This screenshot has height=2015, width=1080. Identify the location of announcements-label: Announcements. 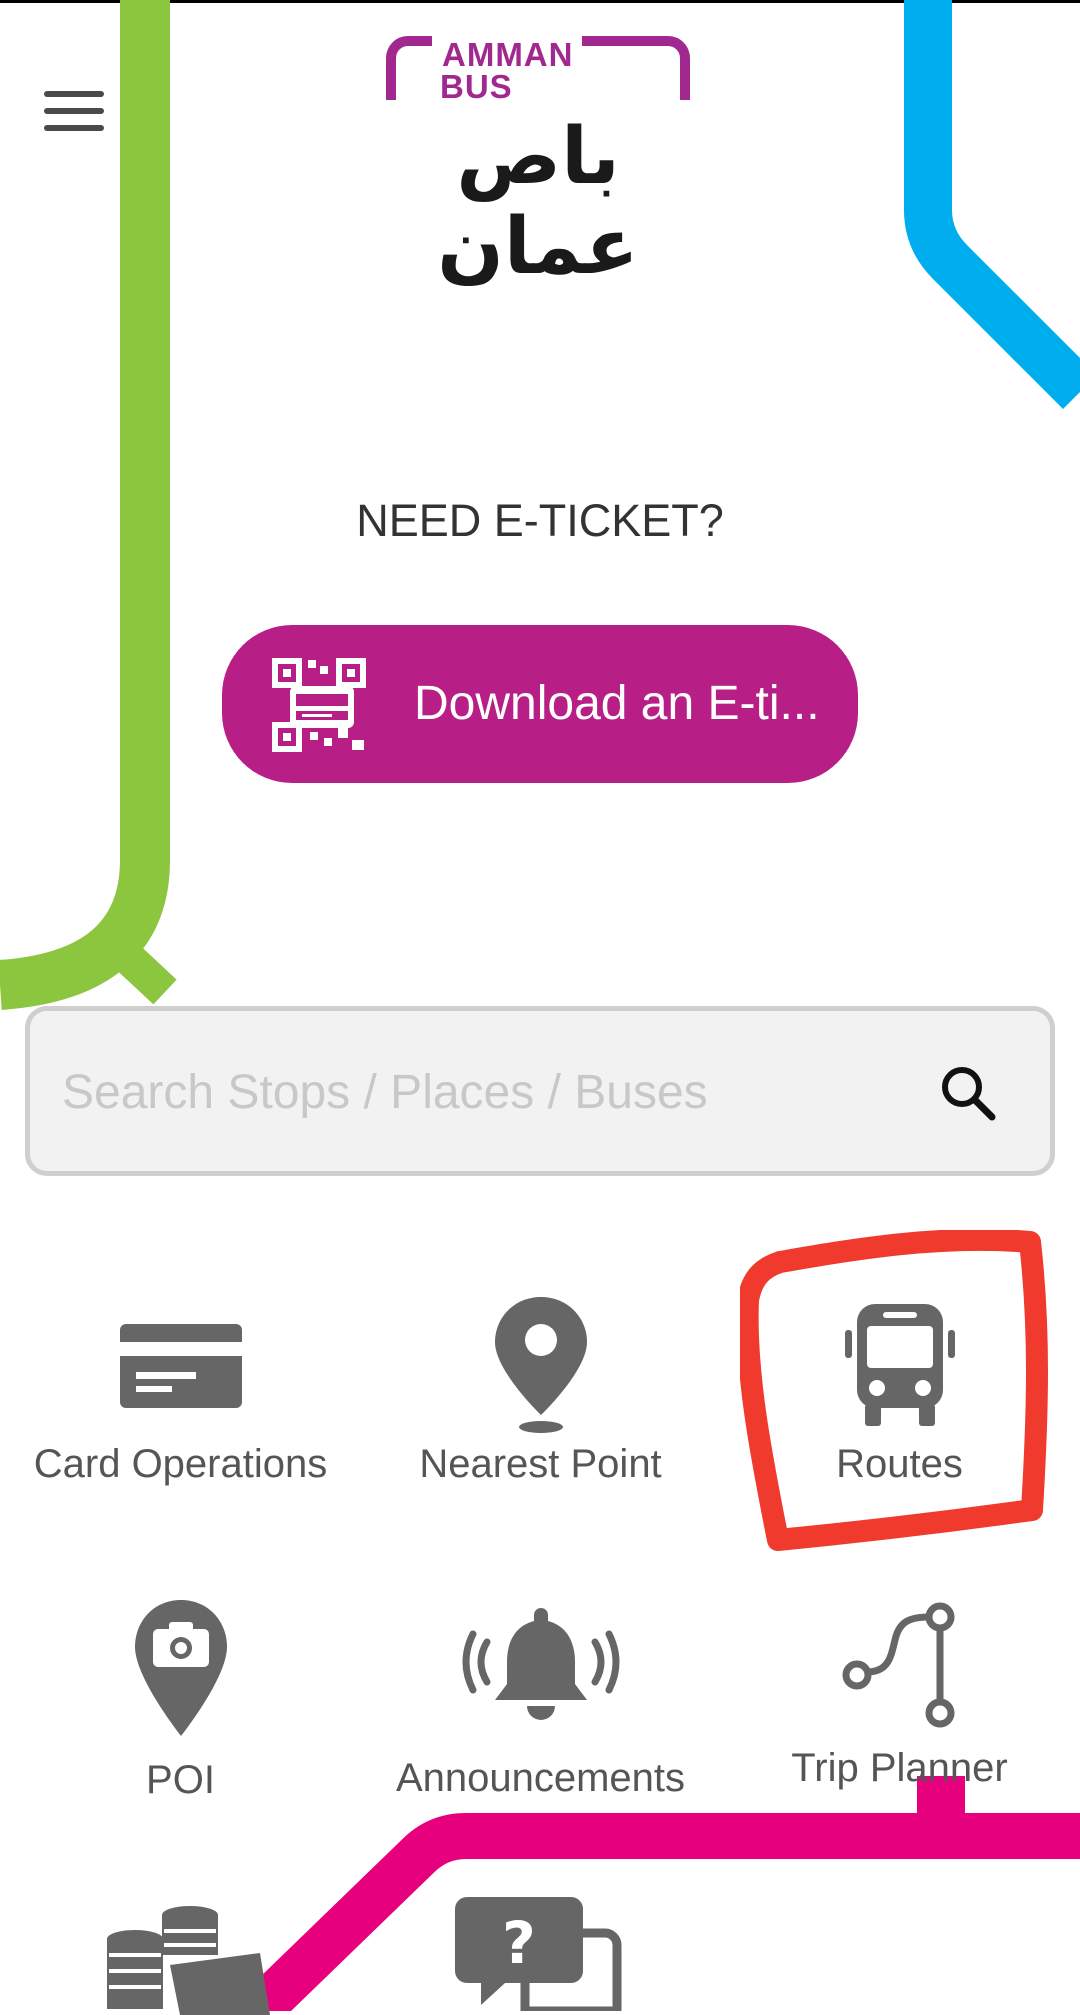
(540, 1778).